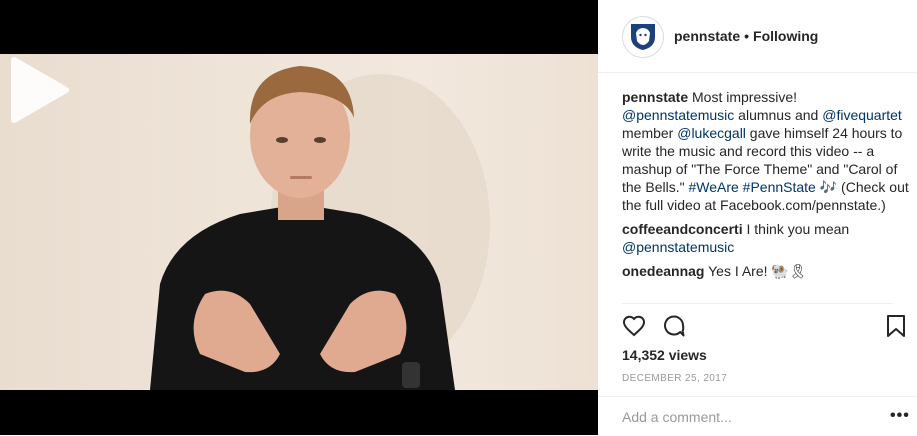 The height and width of the screenshot is (436, 917). Describe the element at coordinates (757, 303) in the screenshot. I see `divider` at that location.